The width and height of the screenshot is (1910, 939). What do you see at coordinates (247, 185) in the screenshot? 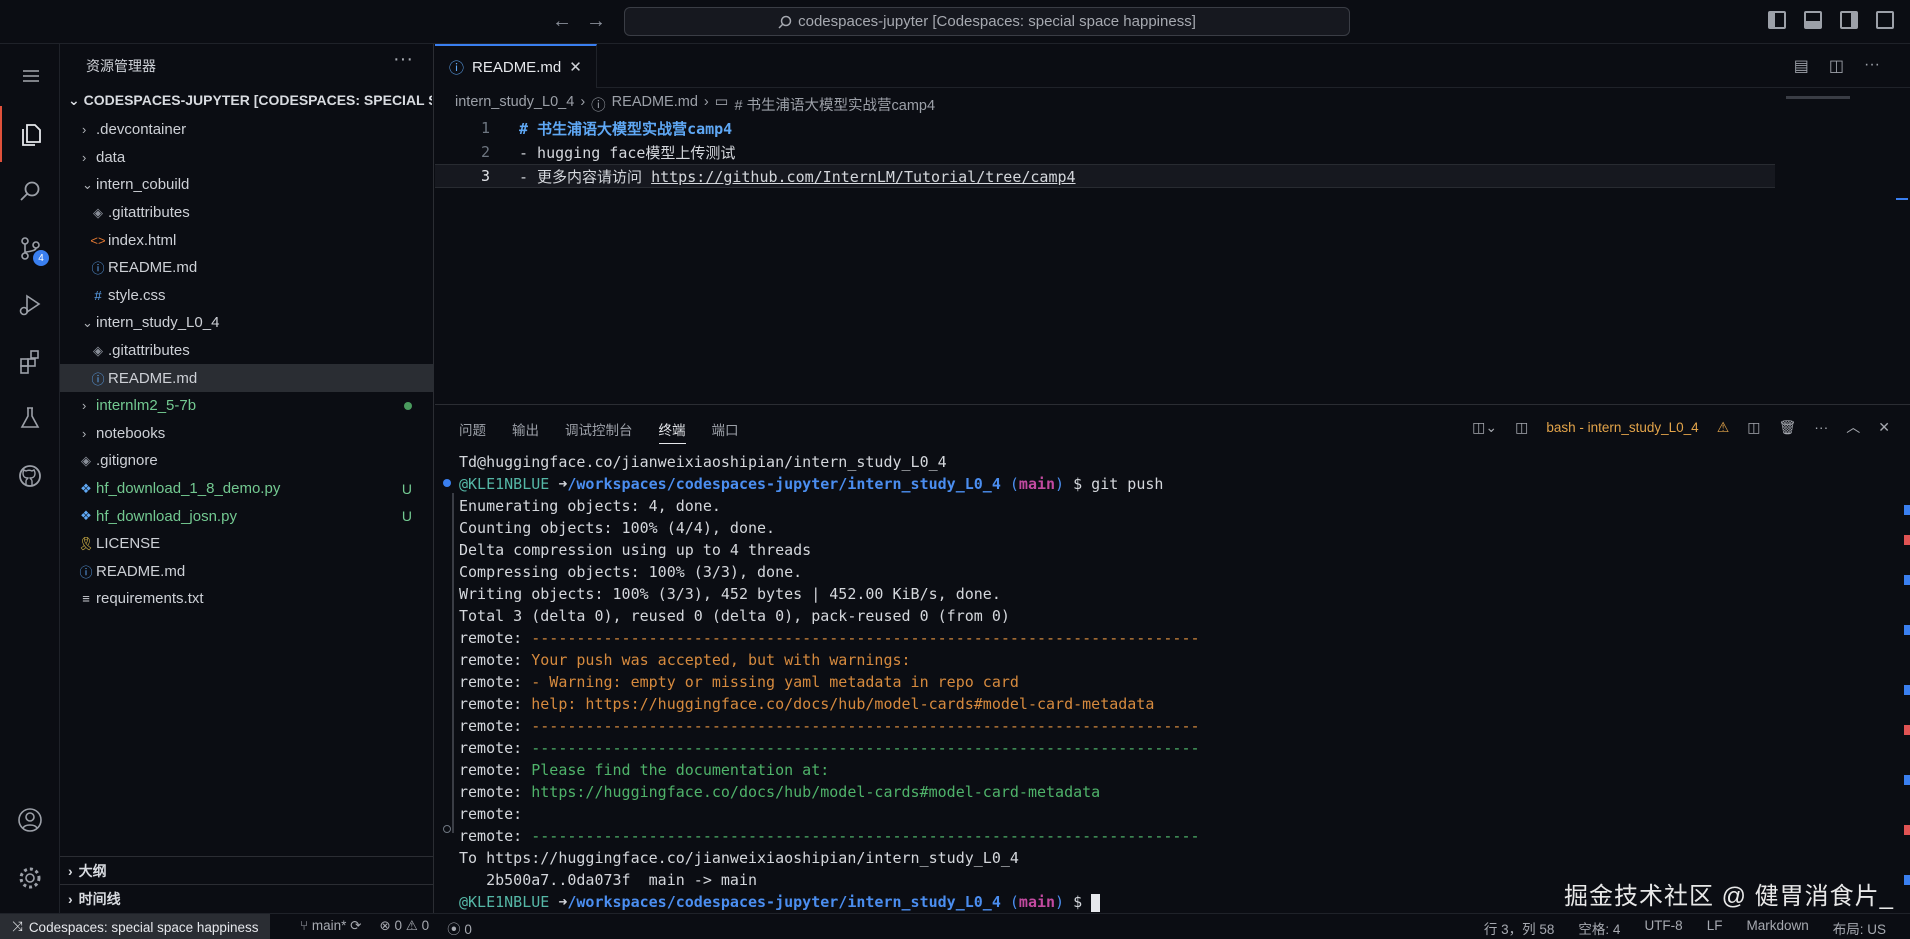
I see `tree-item-intern-cobuild: ⌄ intern_cobuild` at bounding box center [247, 185].